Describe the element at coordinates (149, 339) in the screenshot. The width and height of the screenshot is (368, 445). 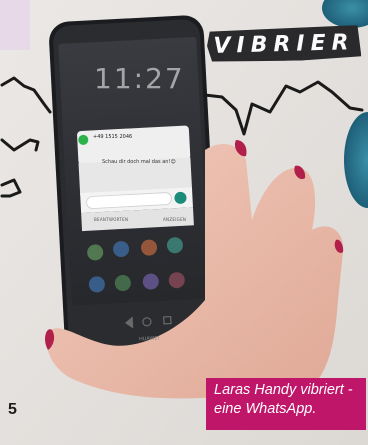
I see `phone-brand: HUAWEI` at that location.